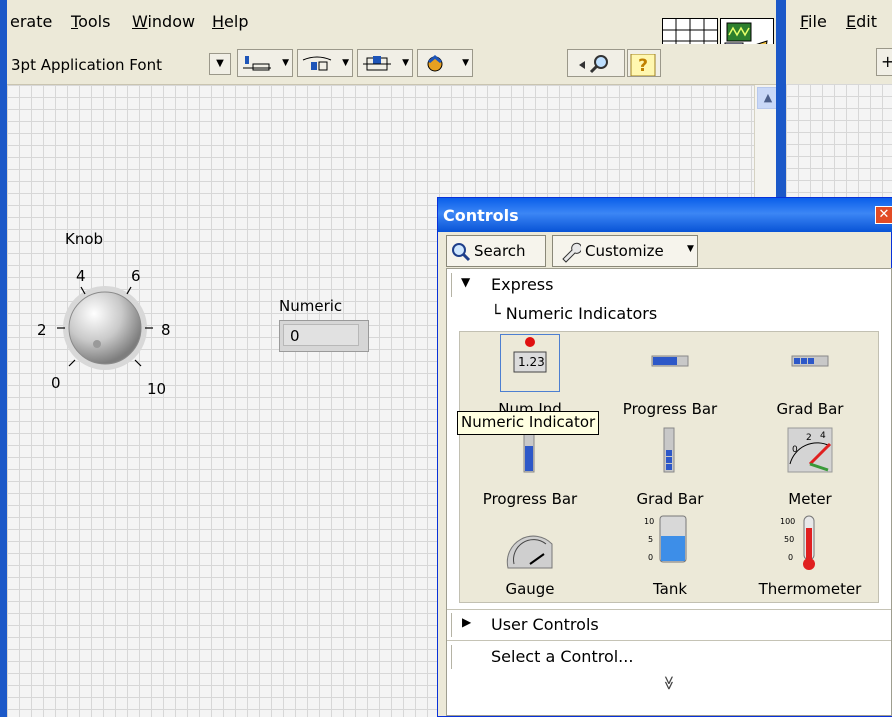 The width and height of the screenshot is (892, 717). I want to click on palette-item-thermometer: 100 50 0 Thermometer, so click(810, 559).